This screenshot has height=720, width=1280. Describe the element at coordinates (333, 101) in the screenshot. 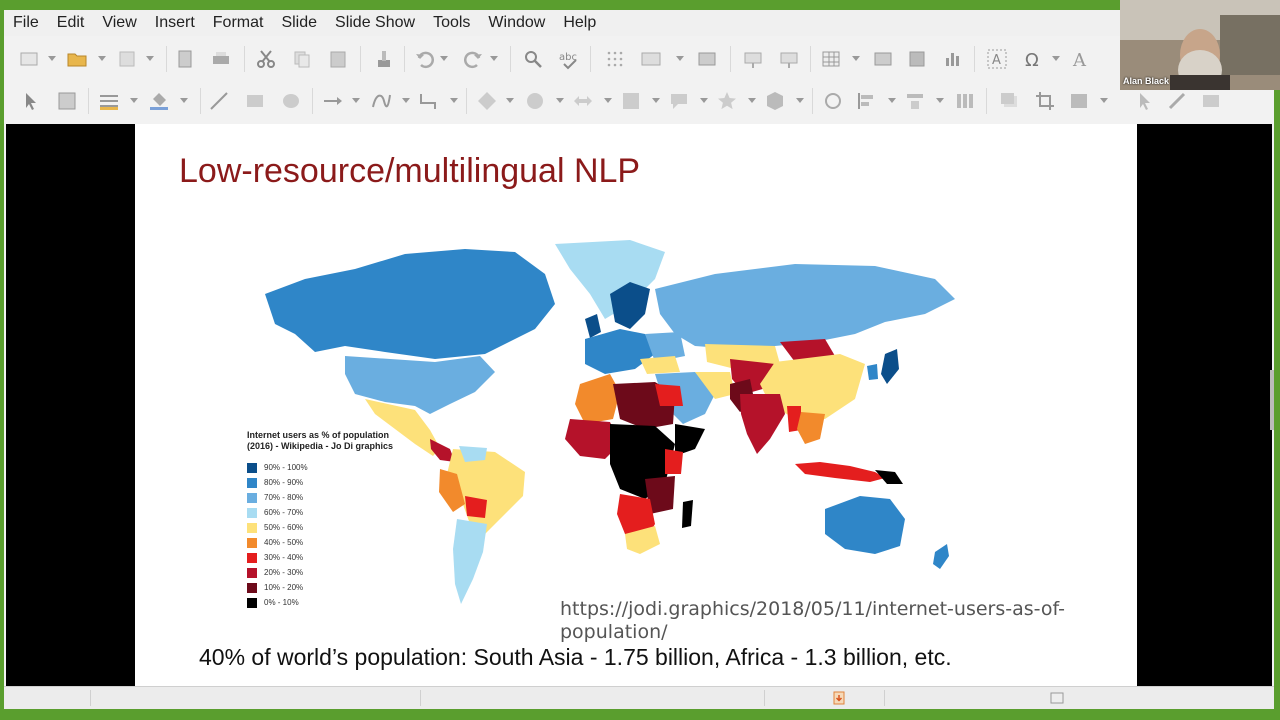

I see `arrow-icon` at that location.